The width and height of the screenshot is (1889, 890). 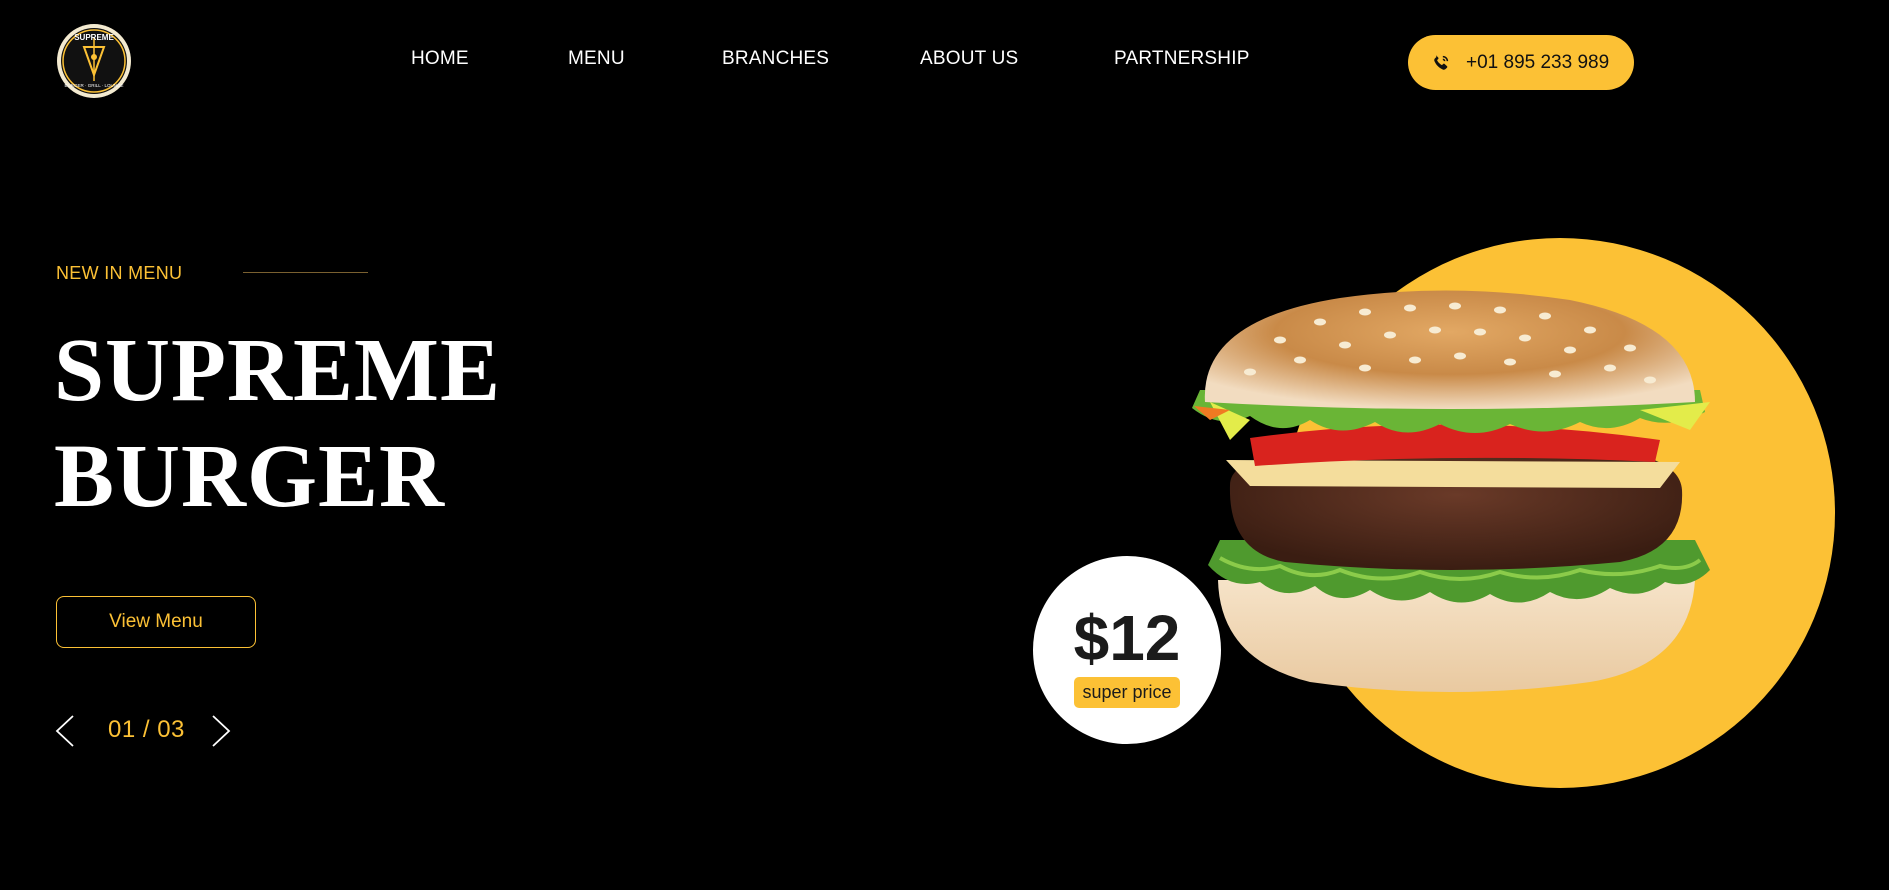 What do you see at coordinates (969, 59) in the screenshot?
I see `nav-about-us: ABOUT US` at bounding box center [969, 59].